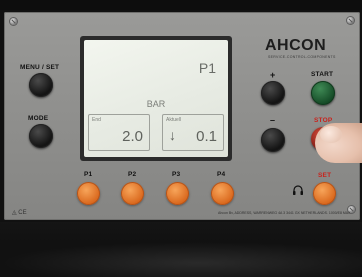  Describe the element at coordinates (331, 134) in the screenshot. I see `finger-nail` at that location.